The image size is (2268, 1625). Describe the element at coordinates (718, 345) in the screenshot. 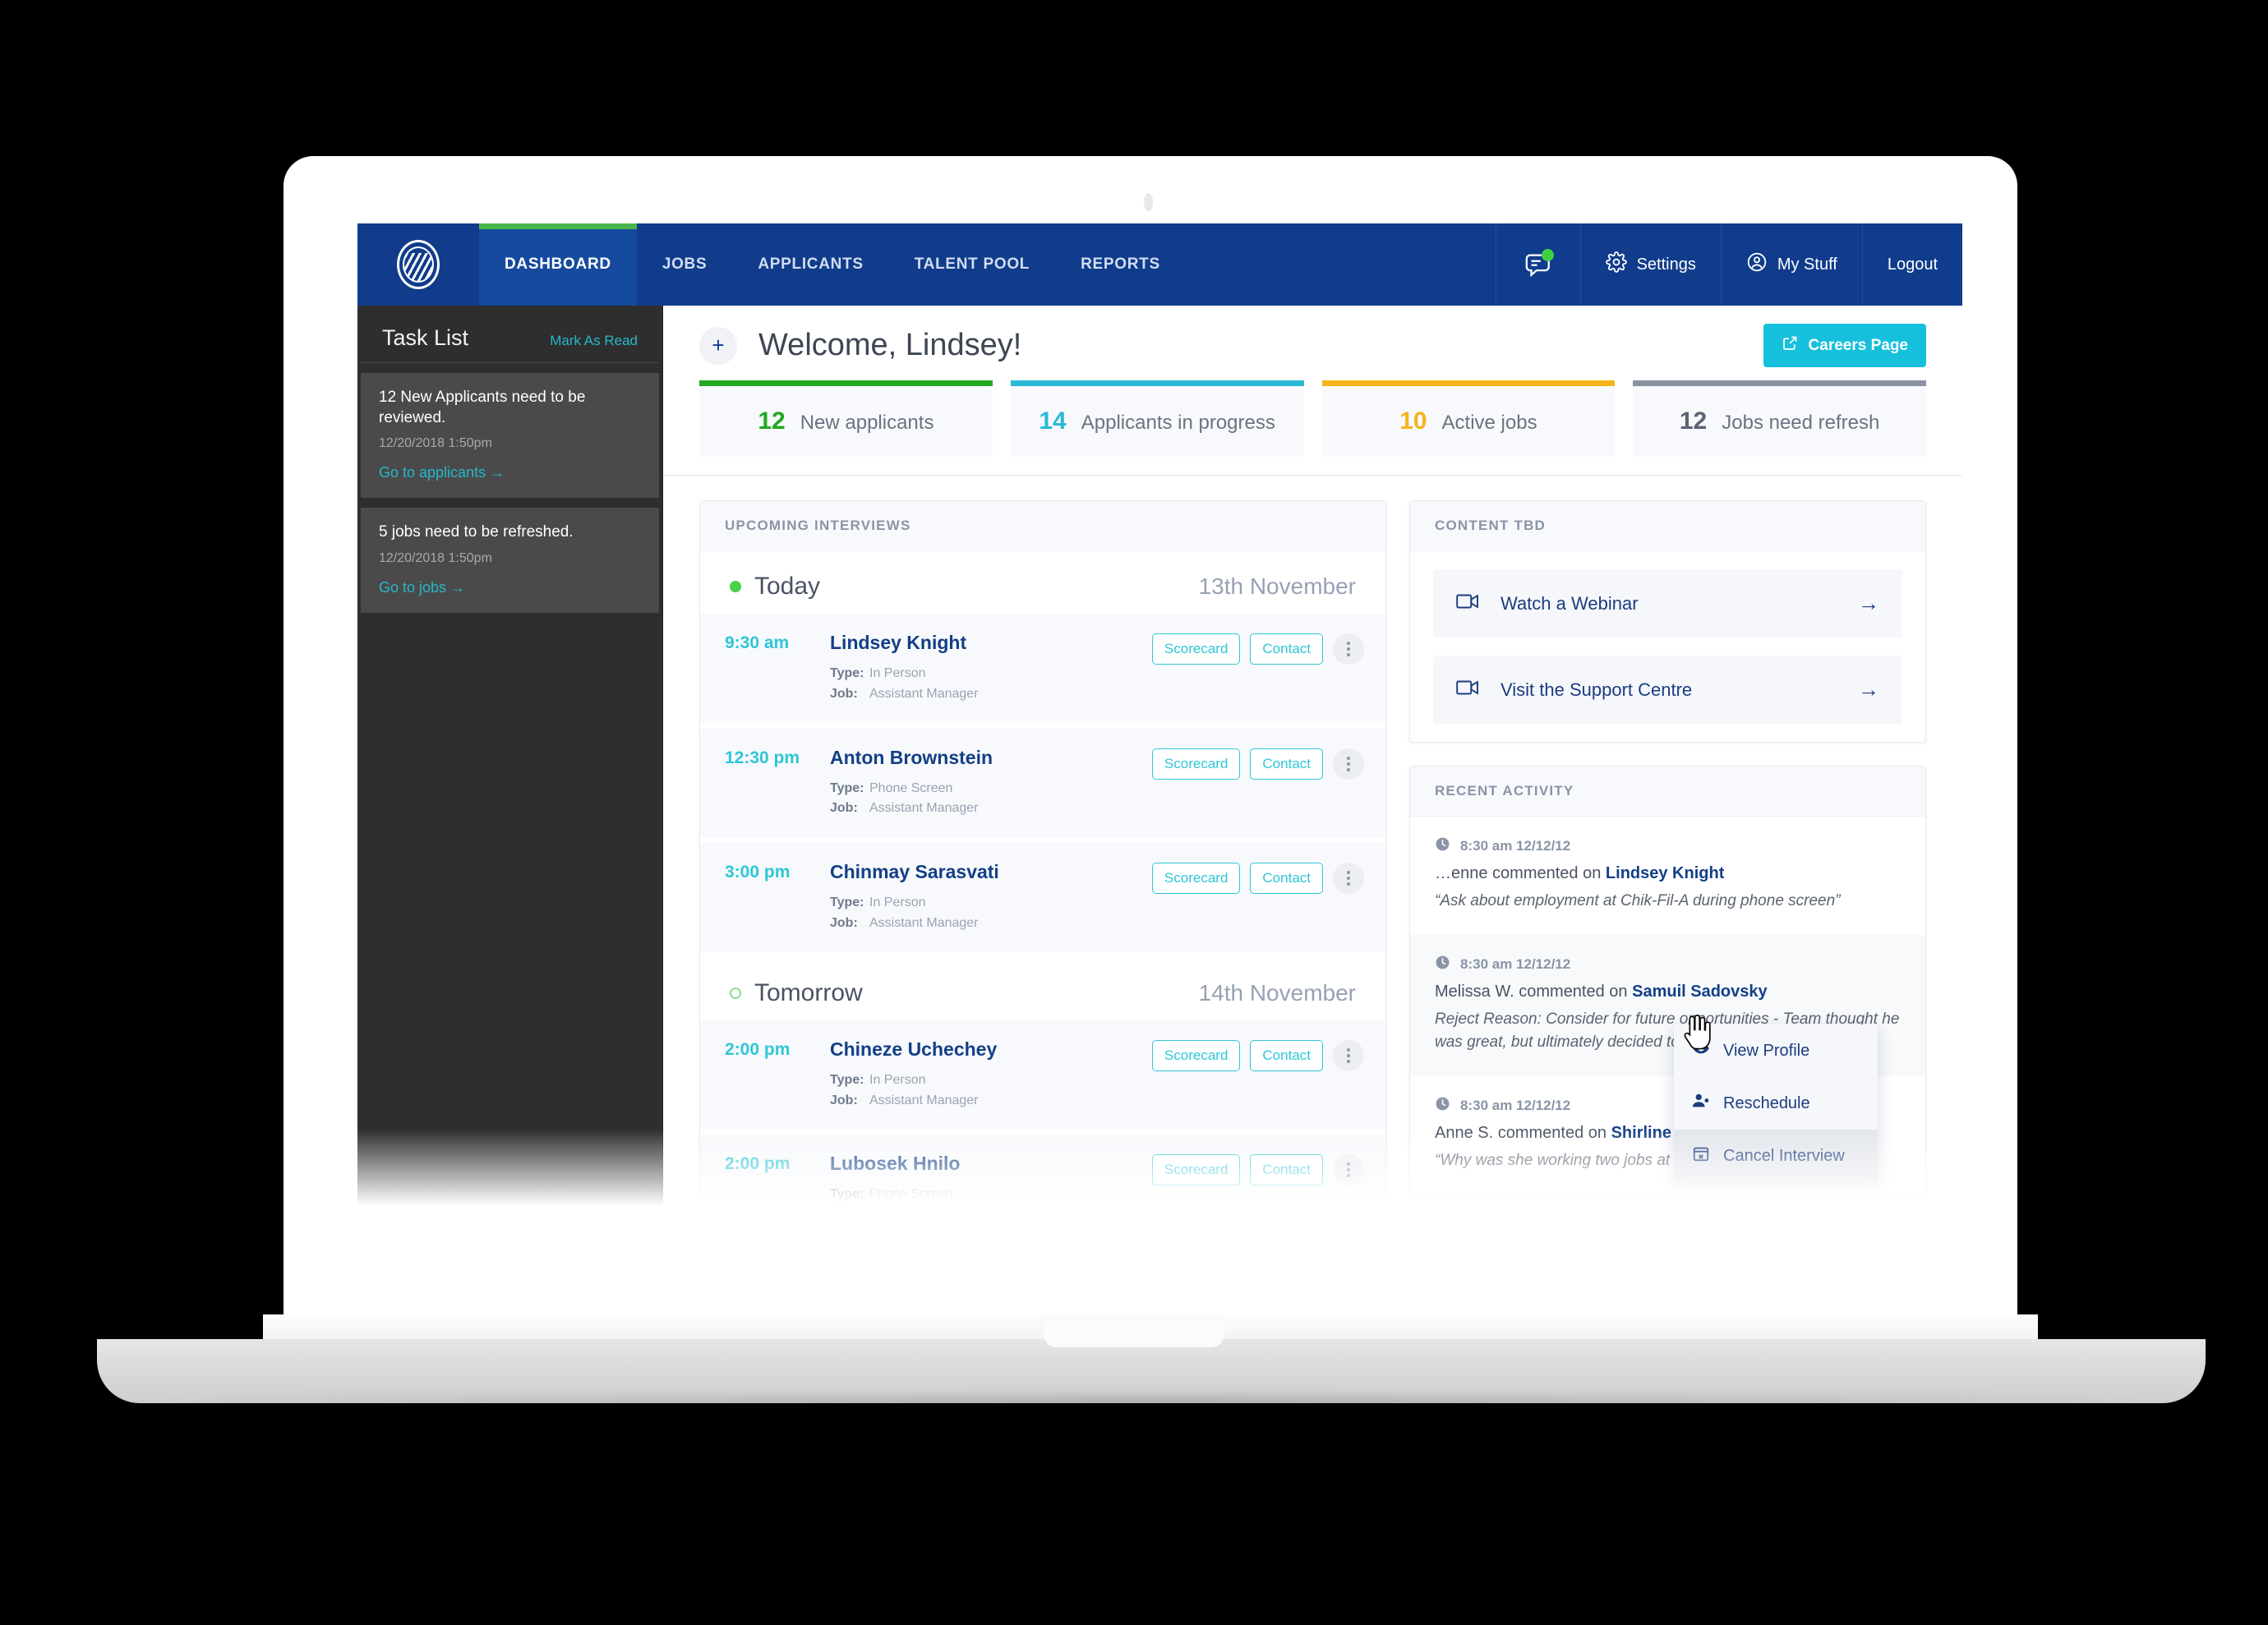

I see `plus-icon: +` at that location.